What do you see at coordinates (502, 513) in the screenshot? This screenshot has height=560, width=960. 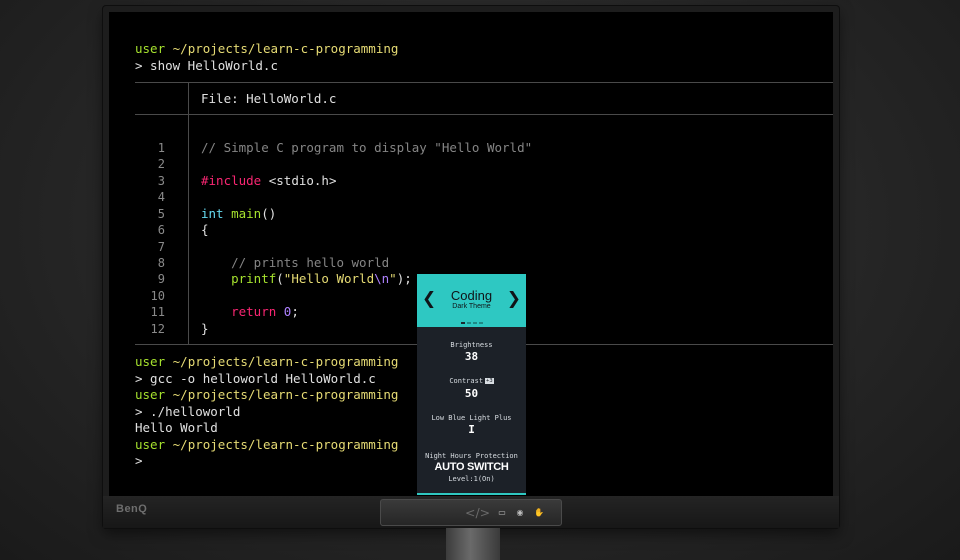 I see `monitor-icon: ▭` at bounding box center [502, 513].